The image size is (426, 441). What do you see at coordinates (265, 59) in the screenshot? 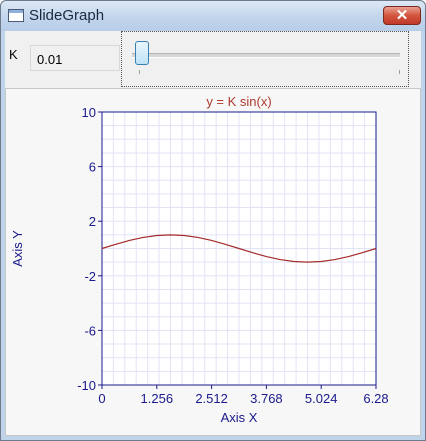
I see `k-slider` at bounding box center [265, 59].